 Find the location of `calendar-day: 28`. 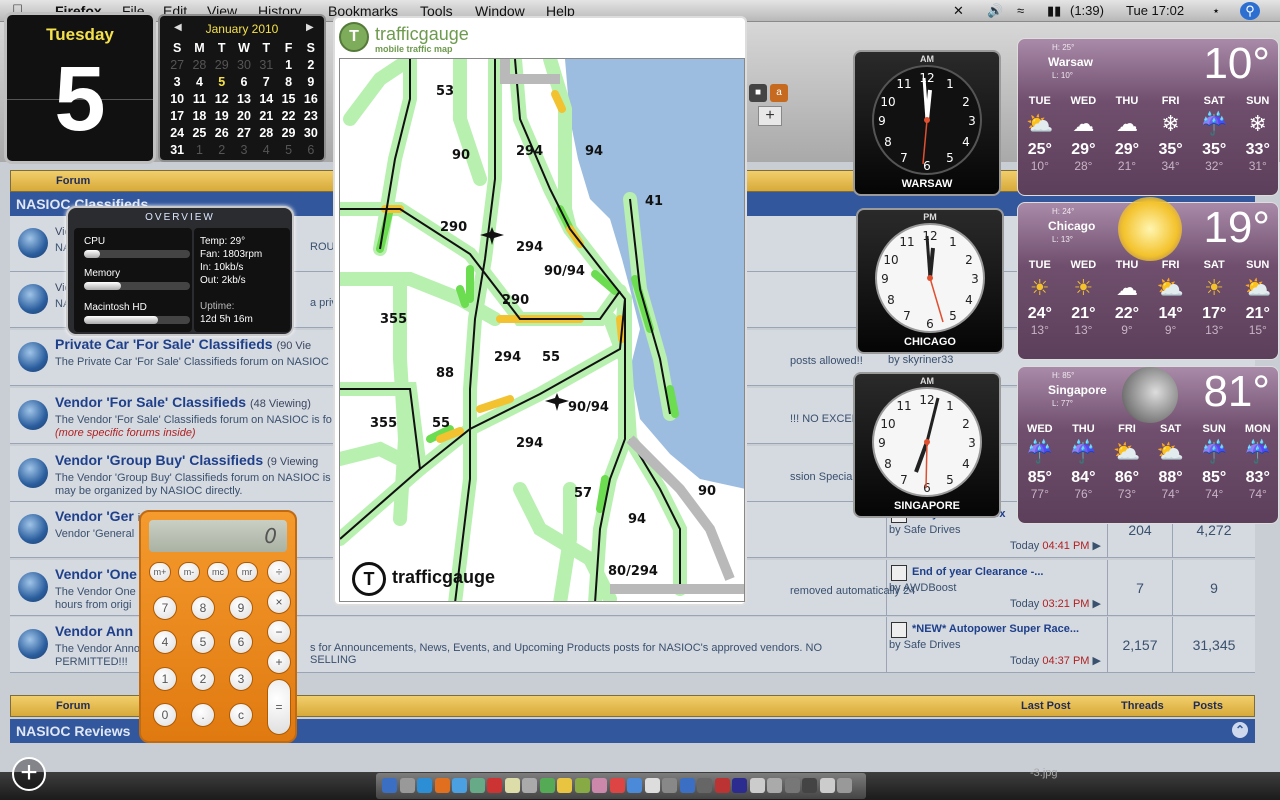

calendar-day: 28 is located at coordinates (199, 65).